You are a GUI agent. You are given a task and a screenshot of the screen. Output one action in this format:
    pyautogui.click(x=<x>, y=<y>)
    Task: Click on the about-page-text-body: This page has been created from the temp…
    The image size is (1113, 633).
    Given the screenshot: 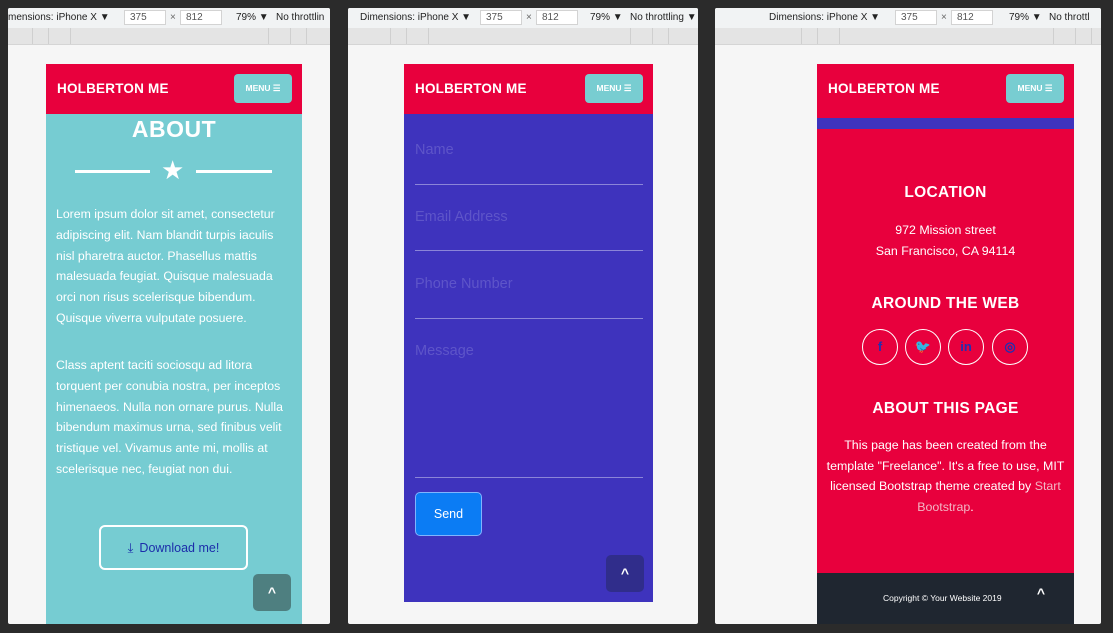 What is the action you would take?
    pyautogui.click(x=945, y=465)
    